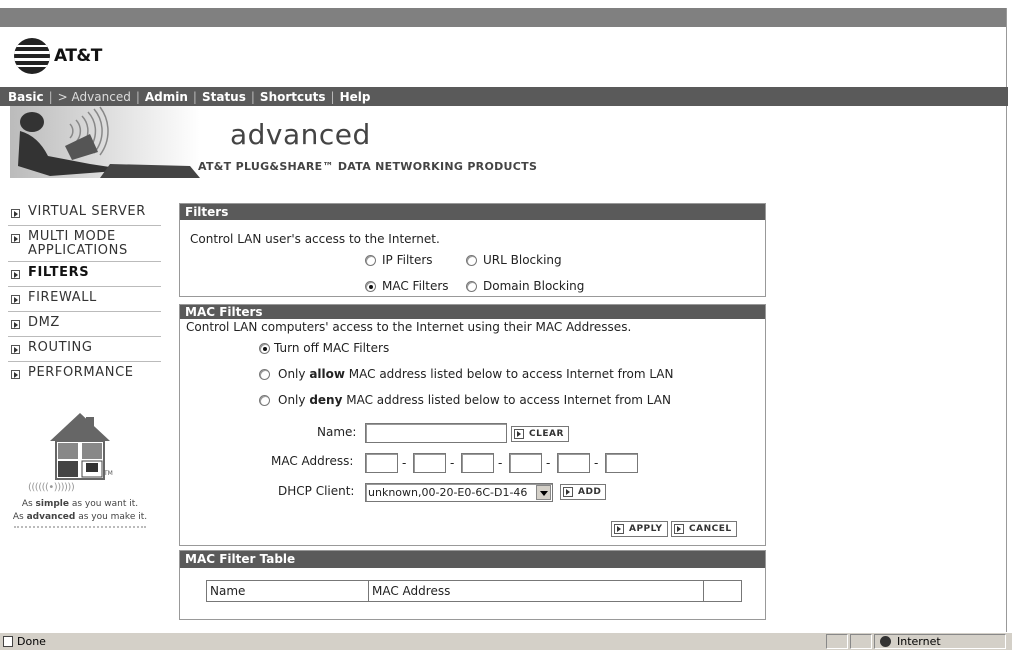 The image size is (1012, 650). I want to click on sidebar-item-firewall: FIREWALL, so click(84, 299).